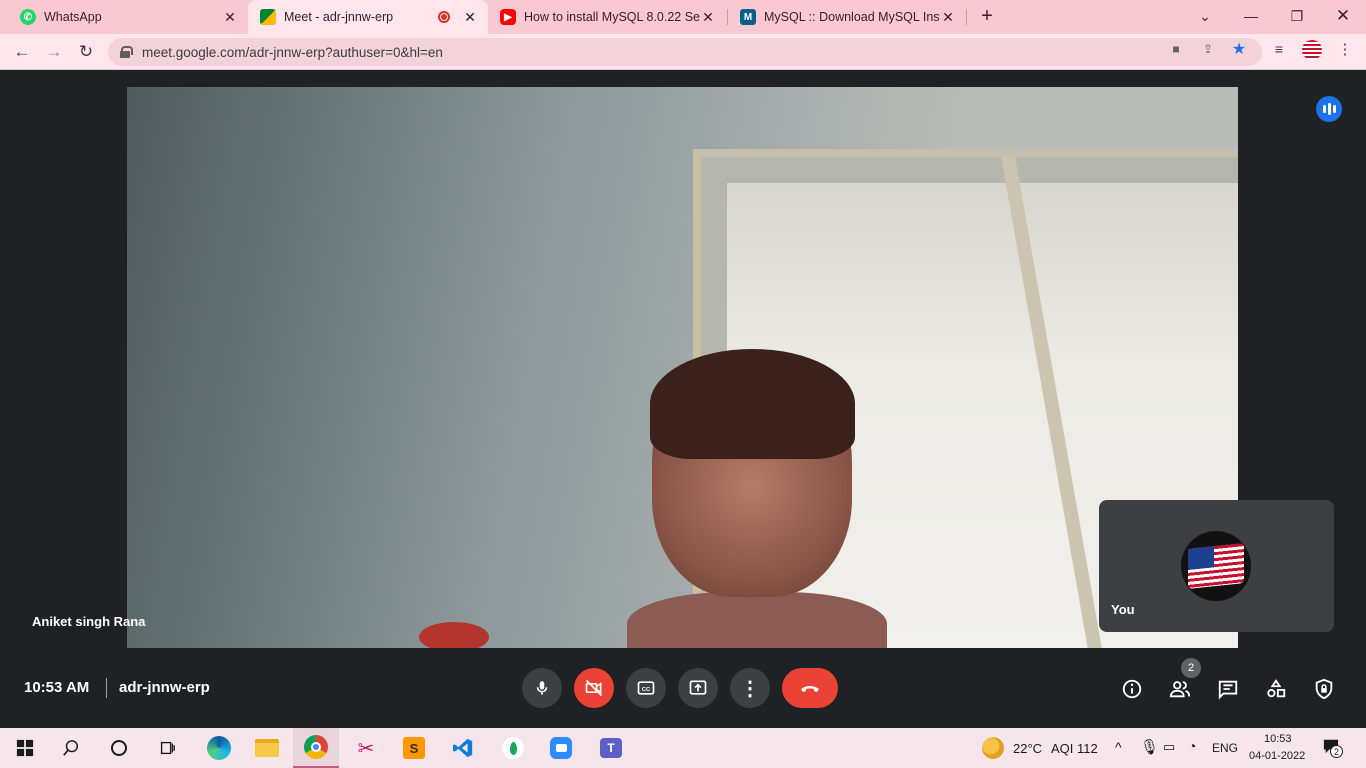 The image size is (1366, 768). Describe the element at coordinates (339, 17) in the screenshot. I see `tab-title: Meet - adr-jnnw-erp` at that location.